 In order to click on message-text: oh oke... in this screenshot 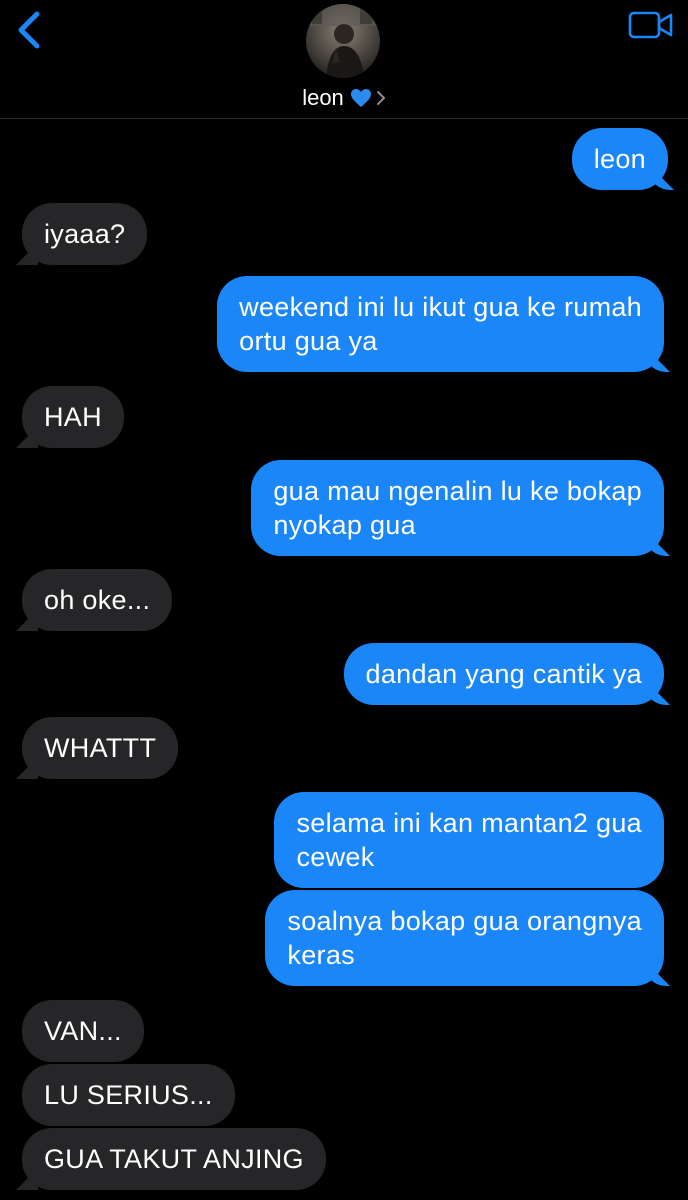, I will do `click(97, 600)`.